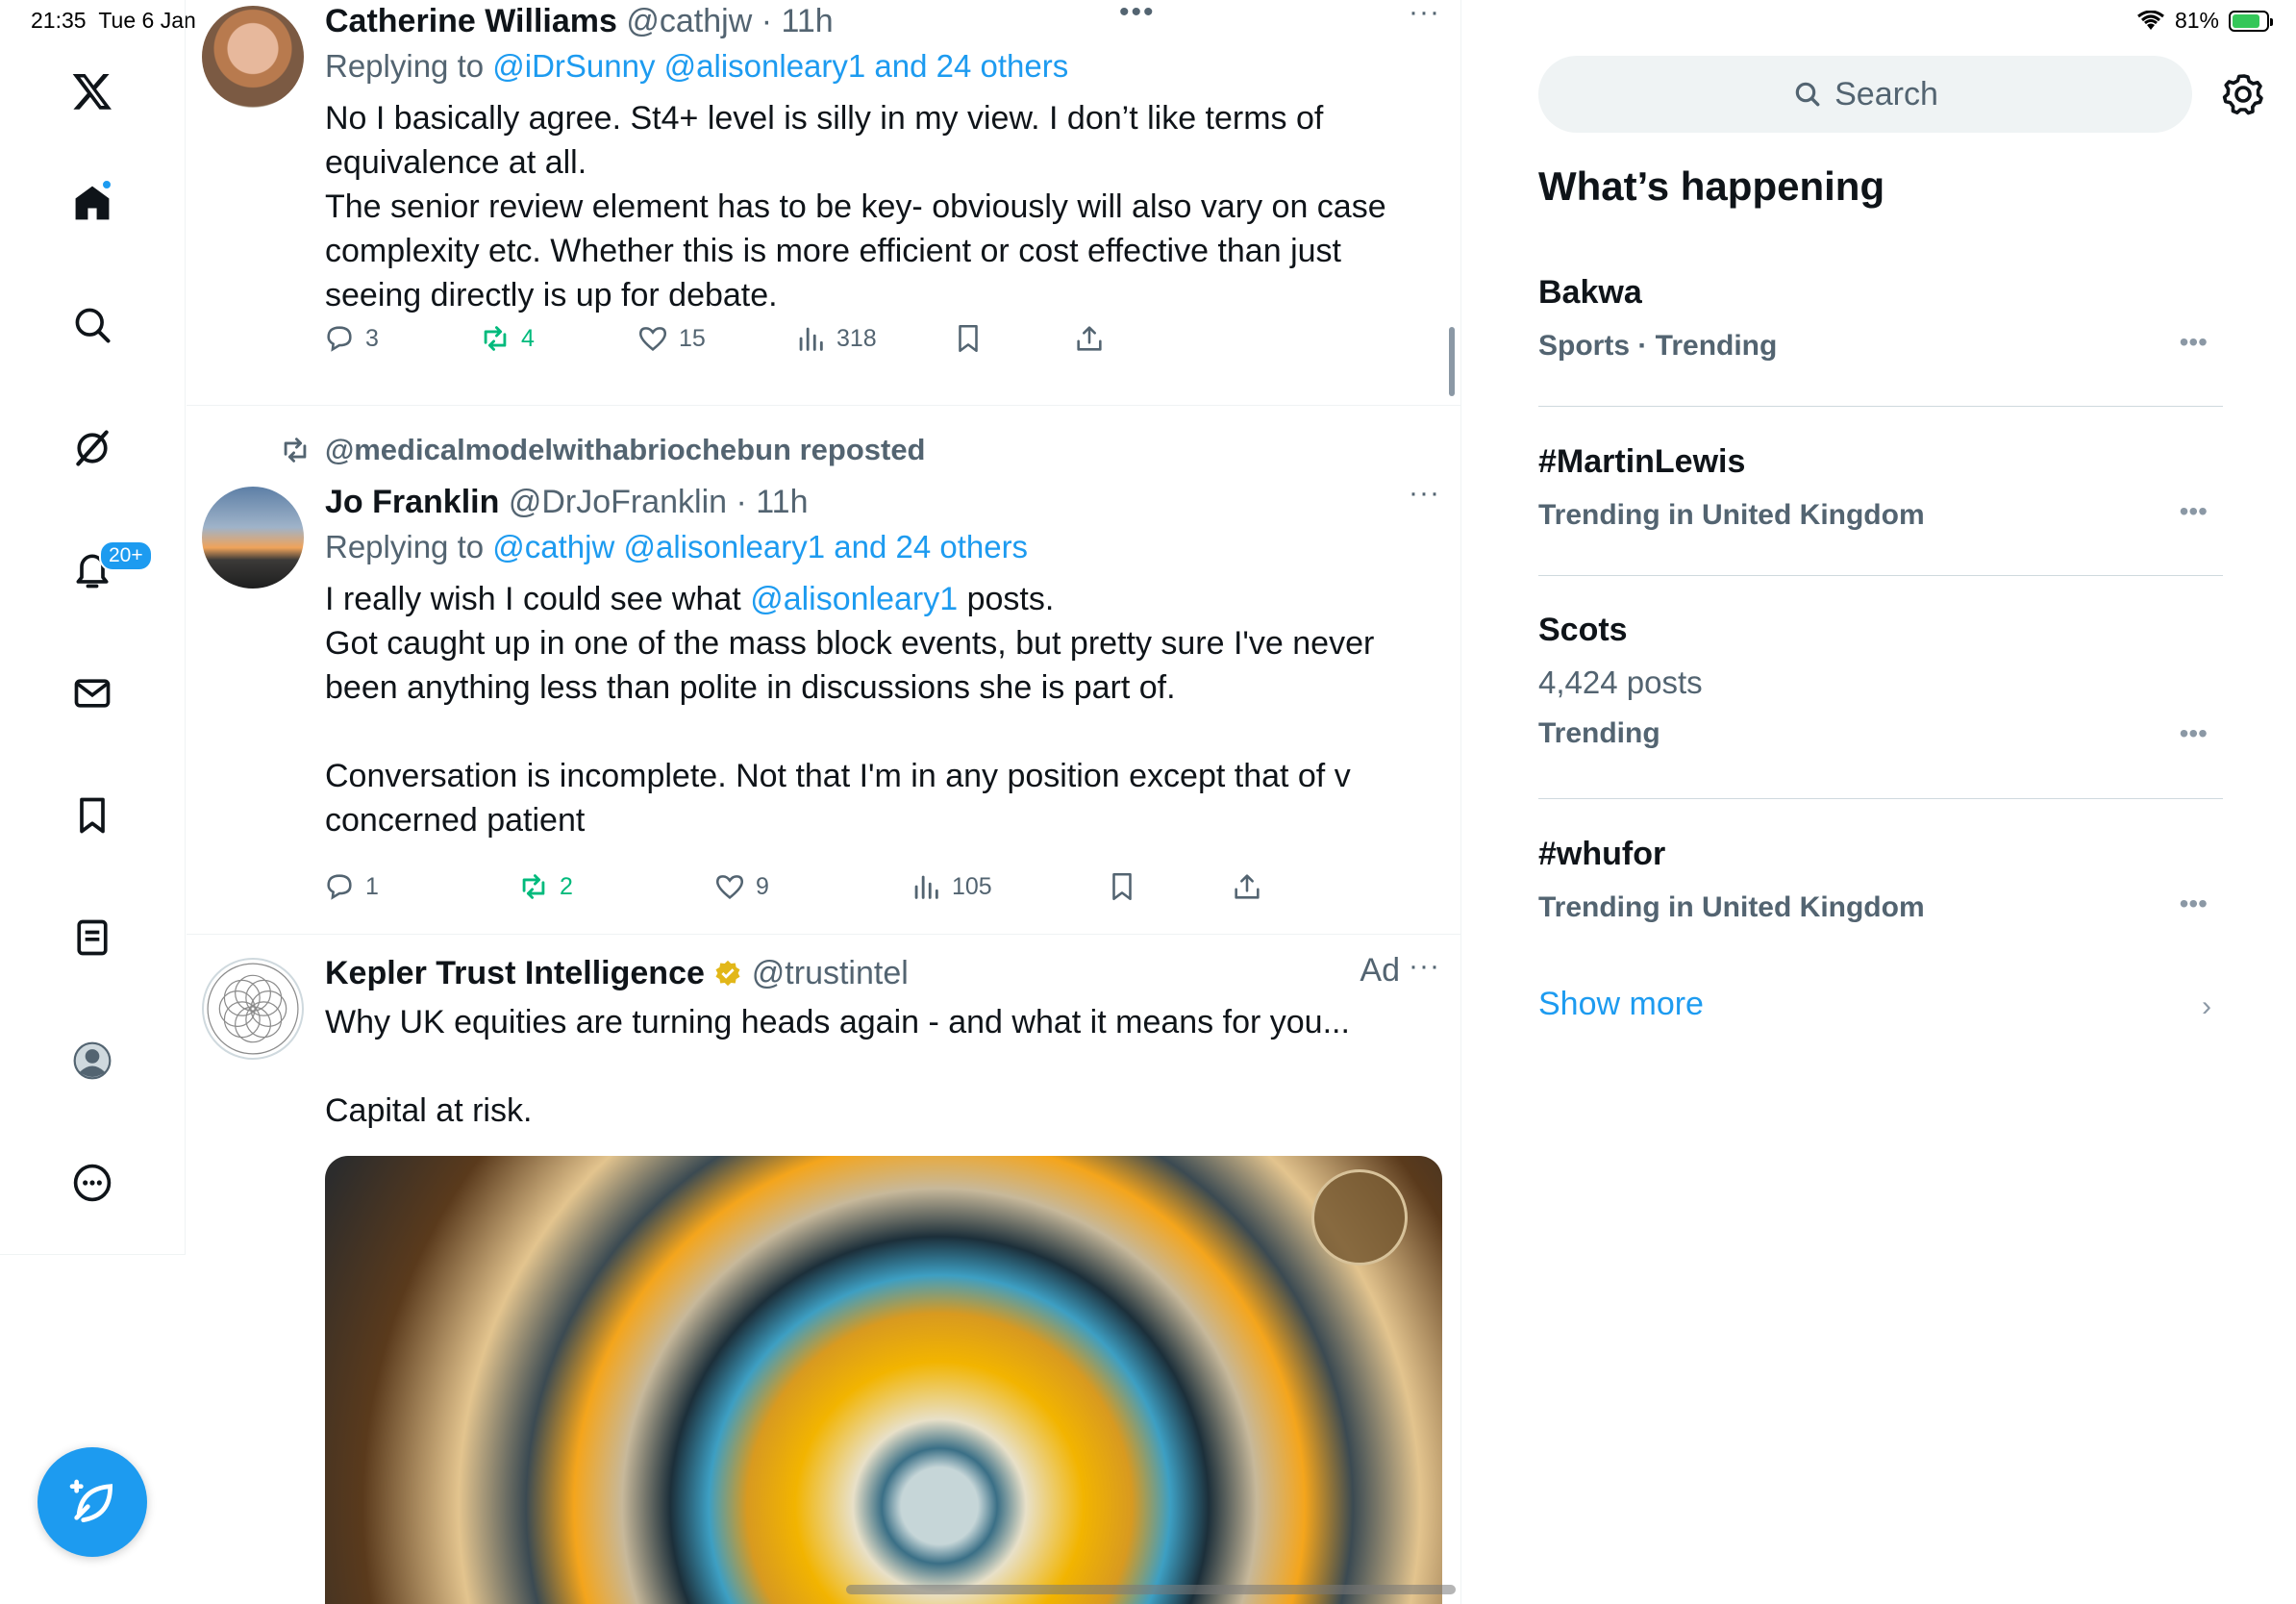 The width and height of the screenshot is (2296, 1604). I want to click on notifications-badge: 20+, so click(126, 555).